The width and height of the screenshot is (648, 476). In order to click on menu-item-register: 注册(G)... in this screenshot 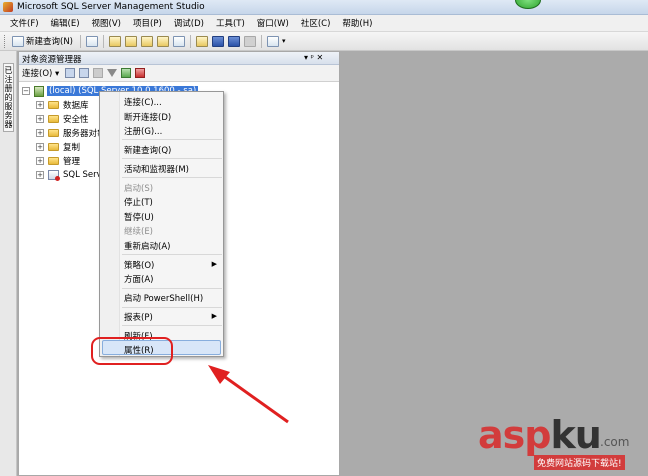, I will do `click(143, 131)`.